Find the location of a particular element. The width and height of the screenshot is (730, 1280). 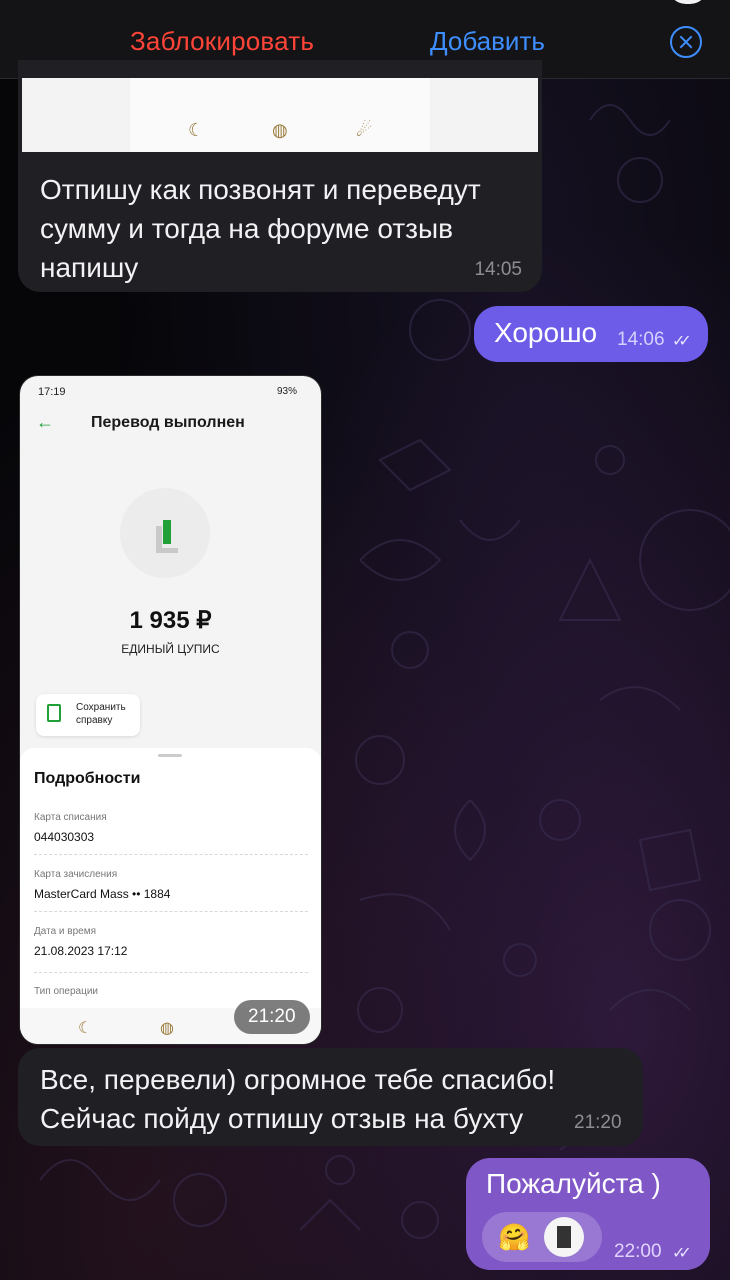

outgoing-message: Пожалуйста ) 🤗 22:00 ✓✓ is located at coordinates (588, 1214).